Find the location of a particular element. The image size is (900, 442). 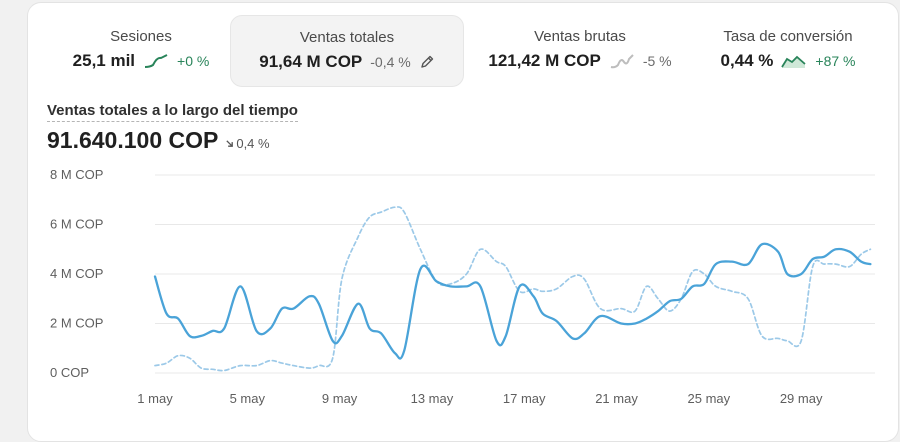

x-tick-label: 1 may is located at coordinates (155, 398).